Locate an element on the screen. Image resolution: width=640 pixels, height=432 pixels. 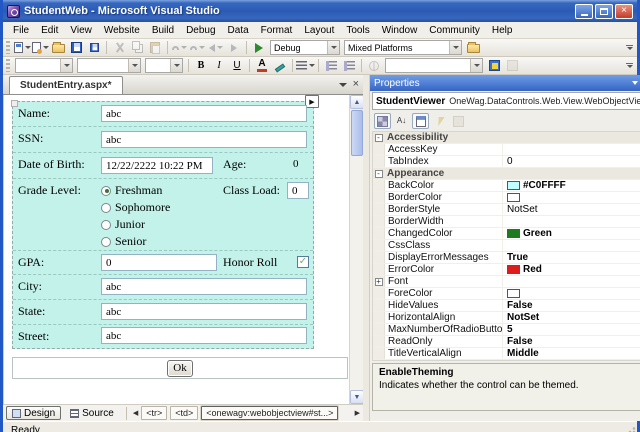
property-row-borderstyle: BorderStyle NotSet is located at coordinates (506, 210).